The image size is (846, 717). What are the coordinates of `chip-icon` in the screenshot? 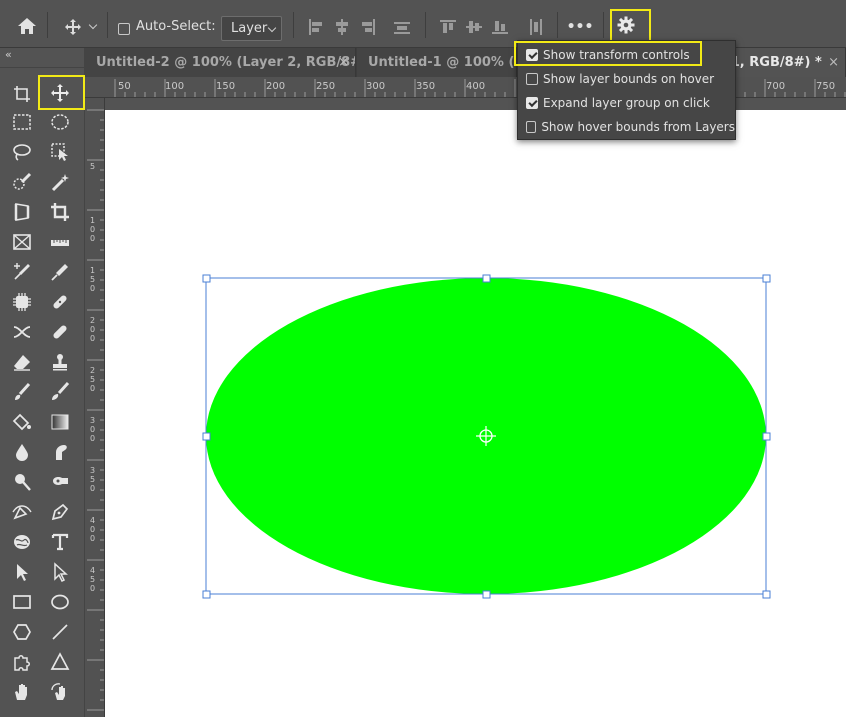 It's located at (22, 302).